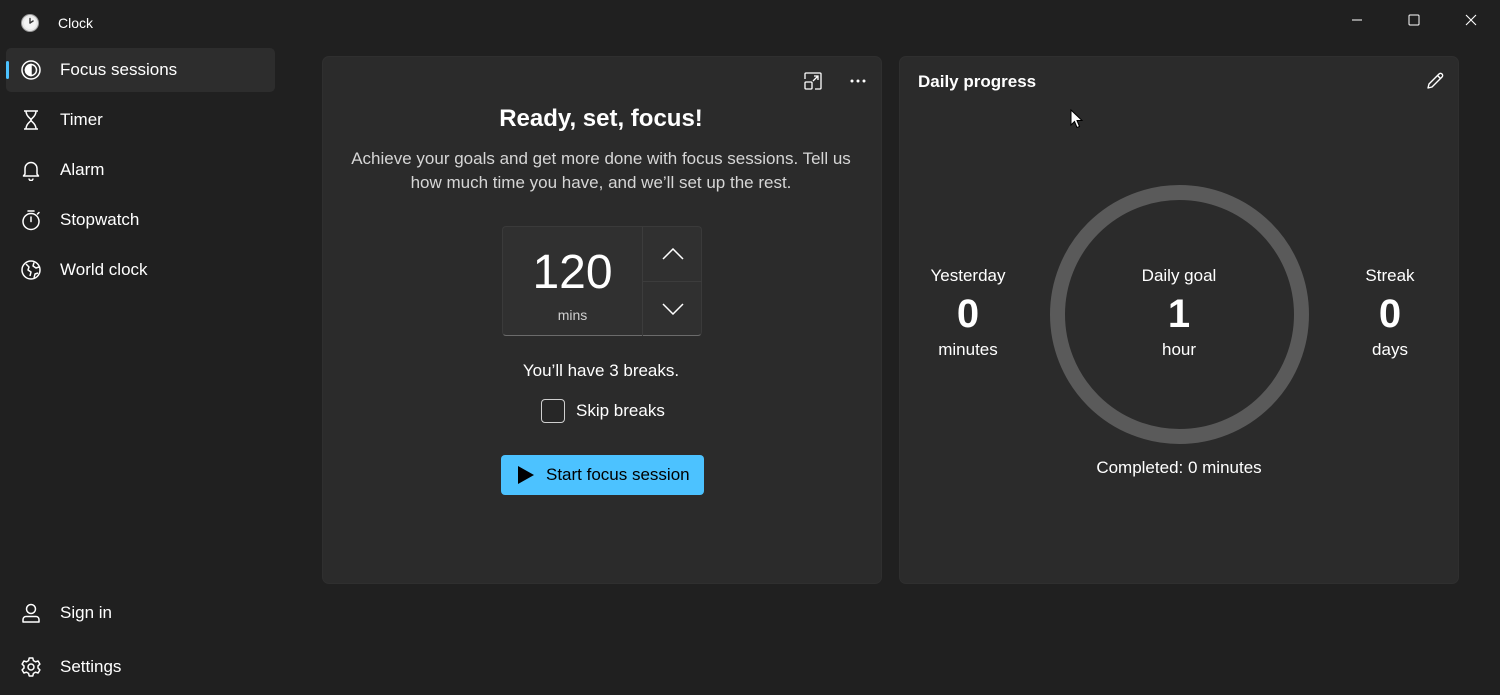  What do you see at coordinates (30, 23) in the screenshot?
I see `clock-app-icon` at bounding box center [30, 23].